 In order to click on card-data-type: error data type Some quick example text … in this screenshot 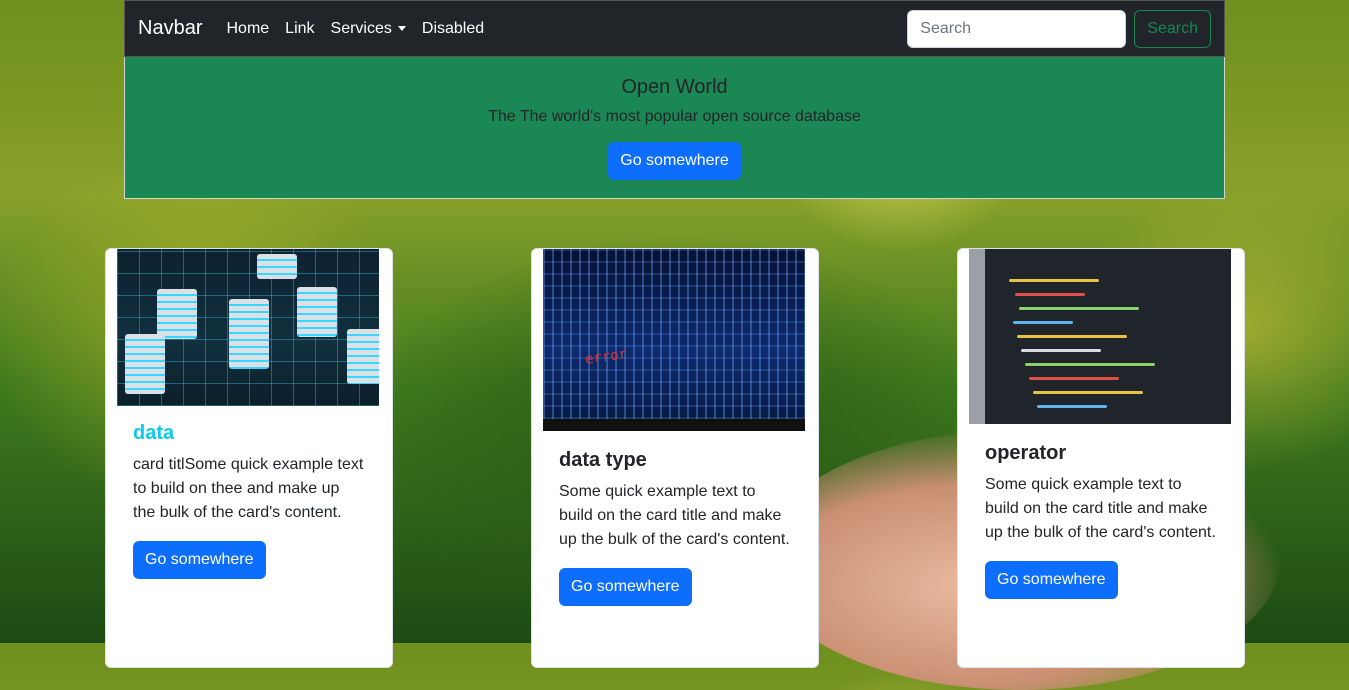, I will do `click(675, 458)`.